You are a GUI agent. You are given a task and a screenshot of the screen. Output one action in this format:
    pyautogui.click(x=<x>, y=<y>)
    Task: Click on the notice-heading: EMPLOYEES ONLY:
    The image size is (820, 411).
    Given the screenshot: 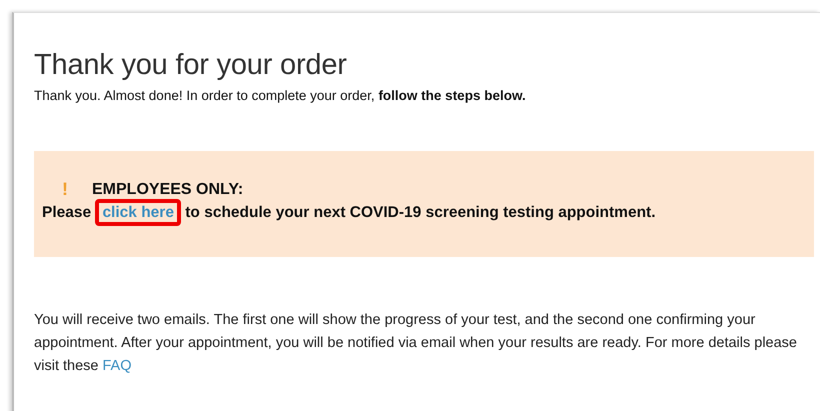 What is the action you would take?
    pyautogui.click(x=168, y=189)
    